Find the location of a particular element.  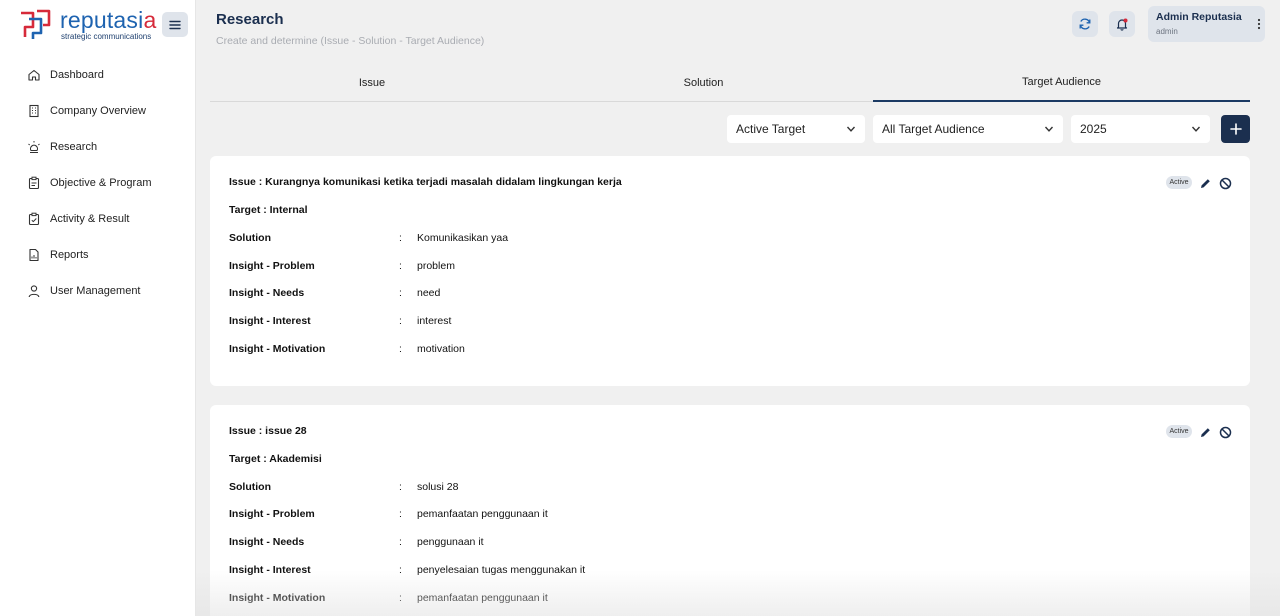

clipboard-check-icon is located at coordinates (34, 219).